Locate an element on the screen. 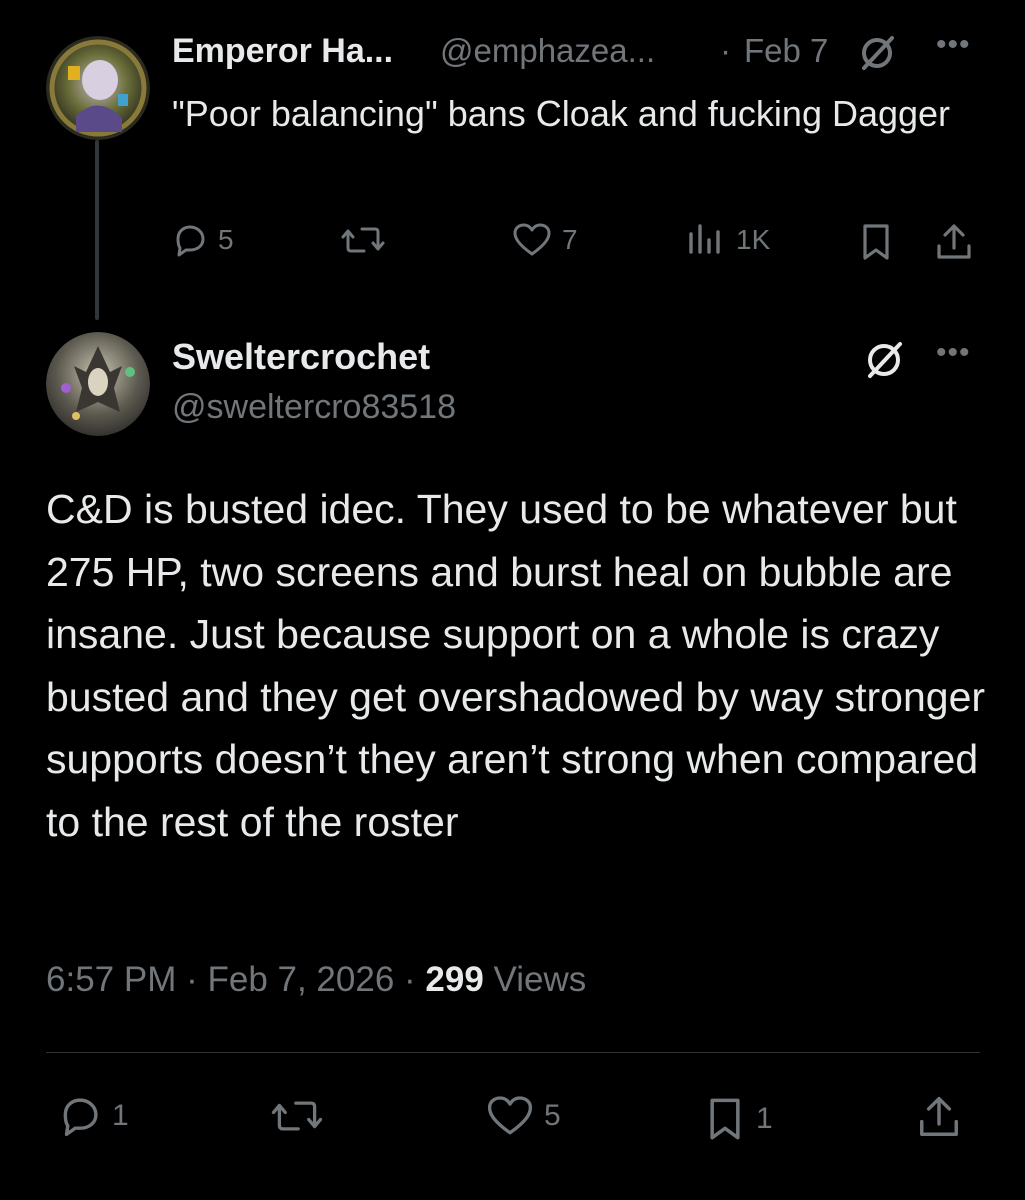 The width and height of the screenshot is (1025, 1200). divider is located at coordinates (513, 1052).